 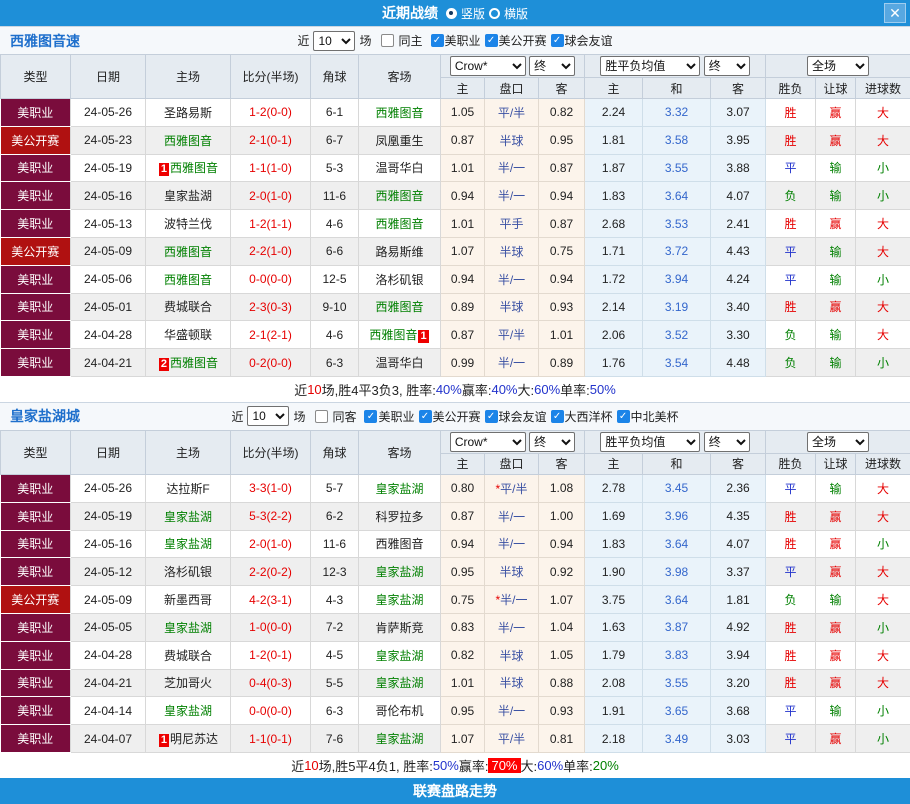 I want to click on asian-result-cell: 赢, so click(x=836, y=224).